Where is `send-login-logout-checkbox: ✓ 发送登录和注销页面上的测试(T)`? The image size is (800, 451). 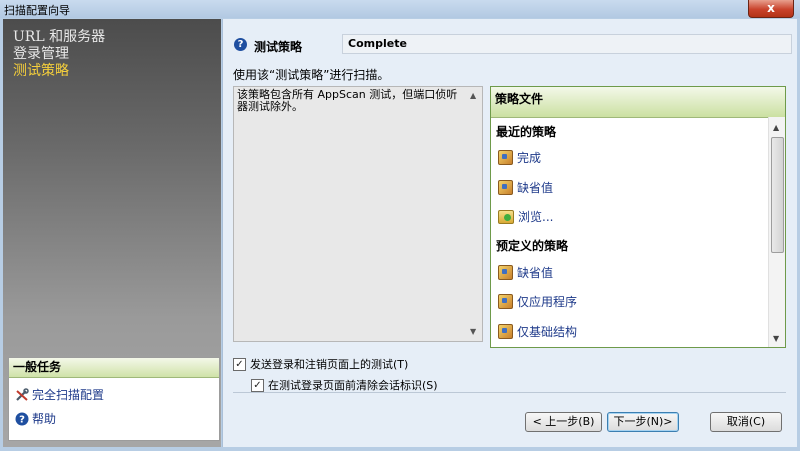
send-login-logout-checkbox: ✓ 发送登录和注销页面上的测试(T) is located at coordinates (320, 364).